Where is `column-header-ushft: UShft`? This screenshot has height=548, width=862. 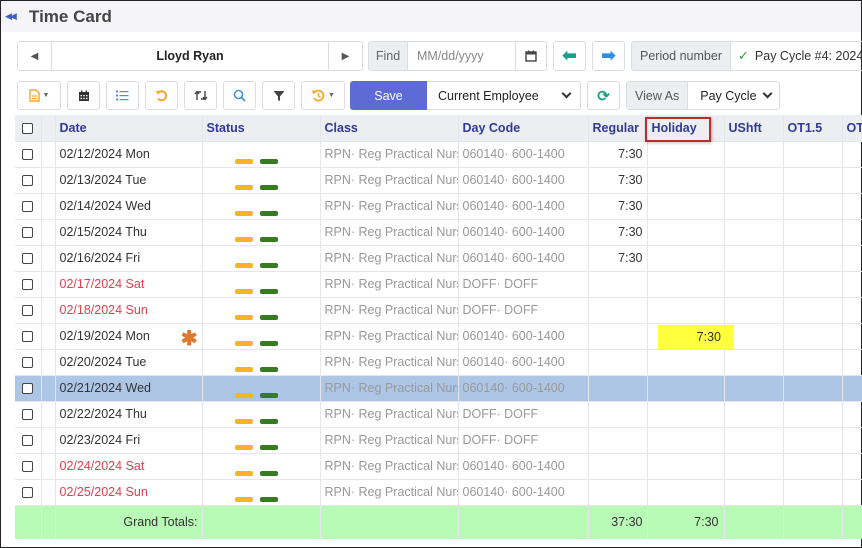 column-header-ushft: UShft is located at coordinates (754, 128).